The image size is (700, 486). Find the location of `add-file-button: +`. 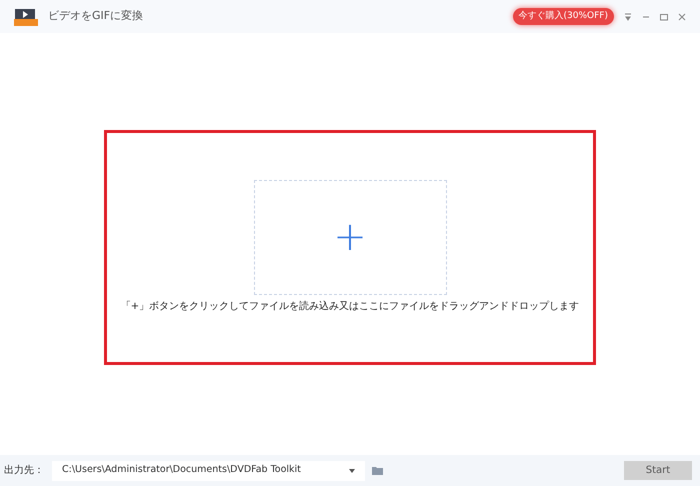

add-file-button: + is located at coordinates (350, 237).